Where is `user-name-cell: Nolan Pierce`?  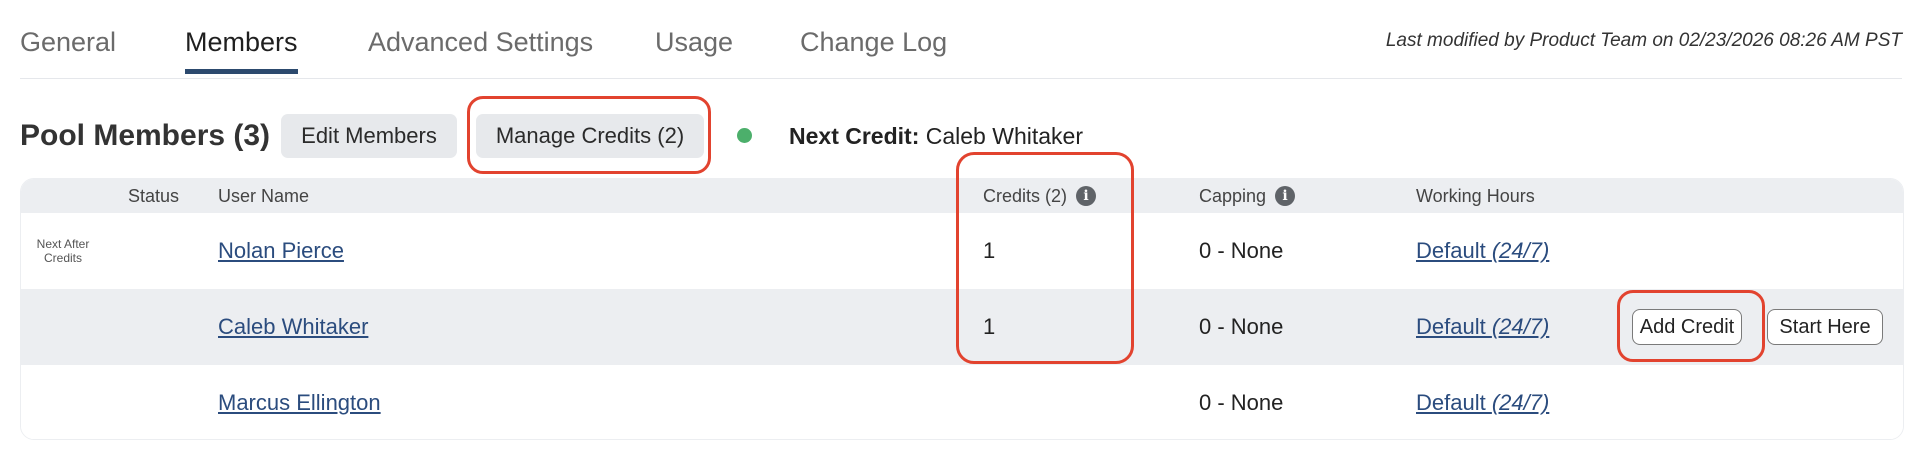 user-name-cell: Nolan Pierce is located at coordinates (281, 251).